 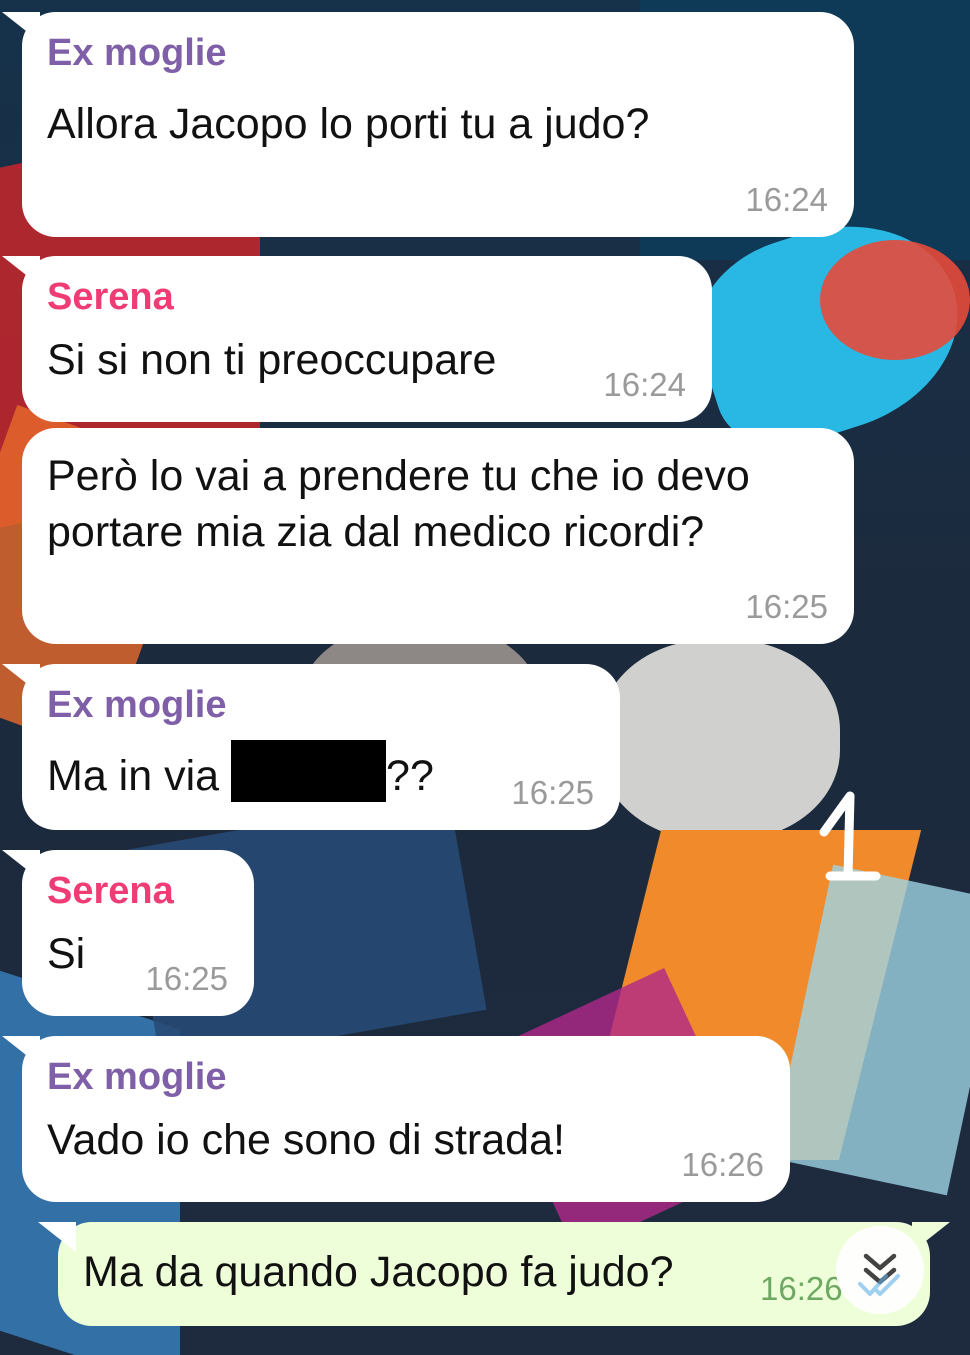 What do you see at coordinates (853, 835) in the screenshot?
I see `handwritten-annotation` at bounding box center [853, 835].